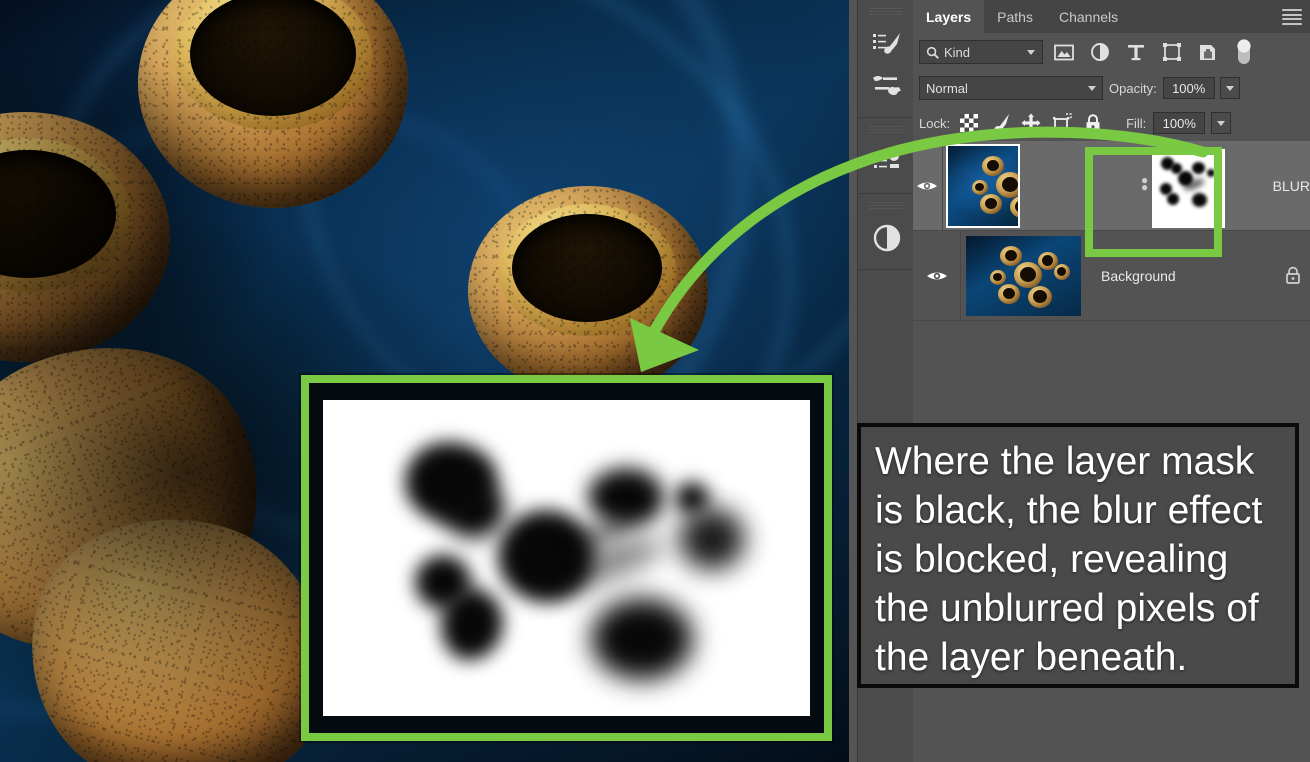  What do you see at coordinates (1100, 52) in the screenshot?
I see `adjustment-layer-filter-icon` at bounding box center [1100, 52].